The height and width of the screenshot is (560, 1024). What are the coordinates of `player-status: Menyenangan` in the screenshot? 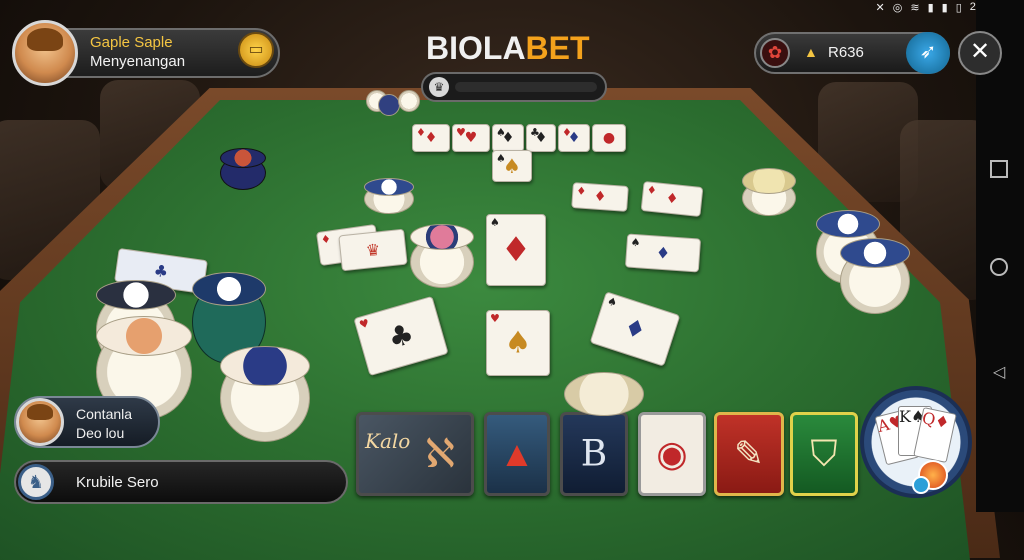 It's located at (138, 61).